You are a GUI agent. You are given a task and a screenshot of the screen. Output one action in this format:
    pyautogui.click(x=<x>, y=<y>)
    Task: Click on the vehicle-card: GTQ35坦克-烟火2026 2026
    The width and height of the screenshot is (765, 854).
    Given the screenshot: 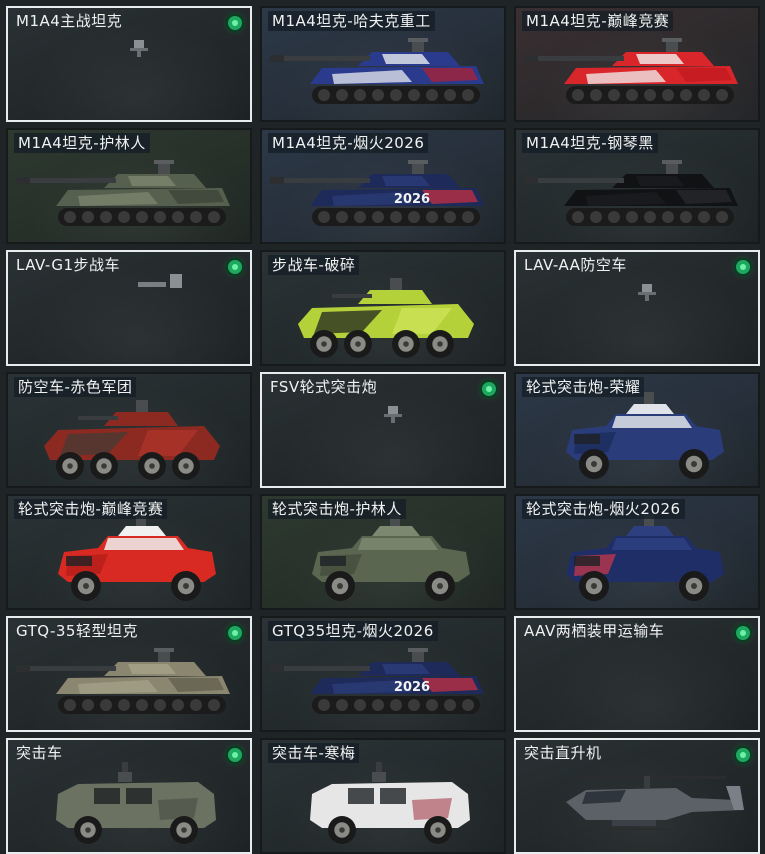 What is the action you would take?
    pyautogui.click(x=383, y=674)
    